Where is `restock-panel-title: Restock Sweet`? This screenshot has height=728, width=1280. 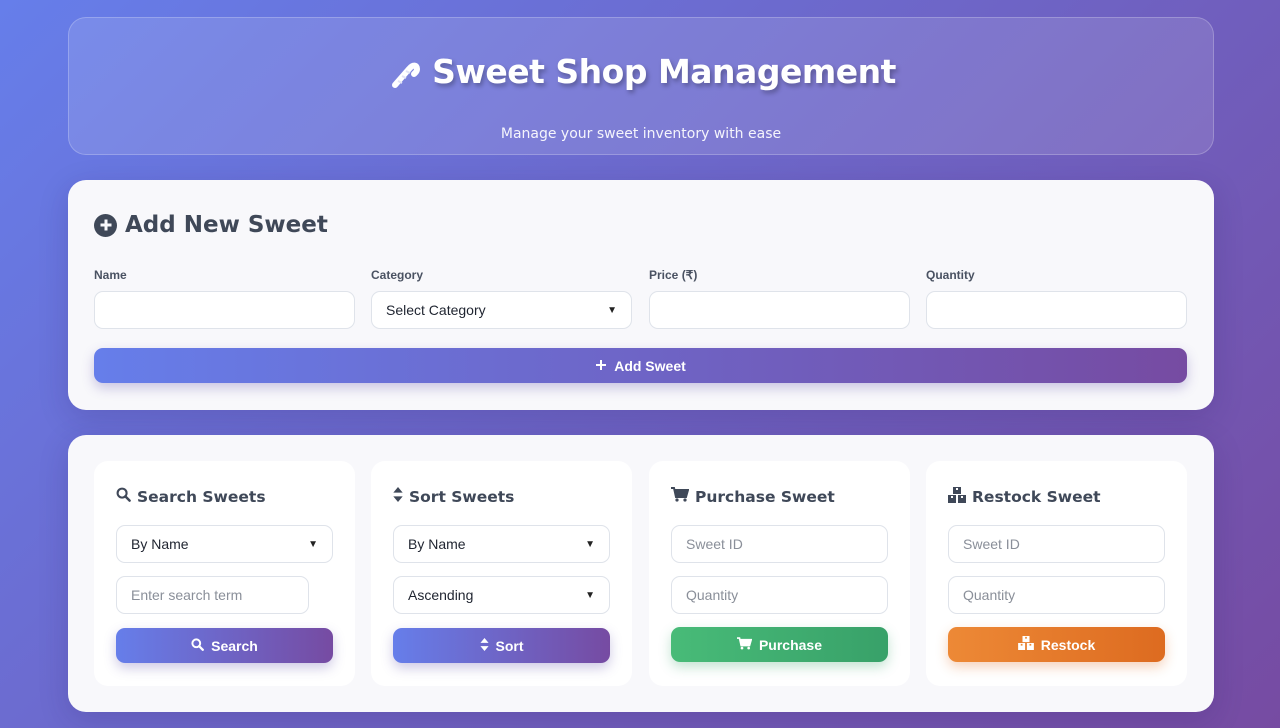 restock-panel-title: Restock Sweet is located at coordinates (1036, 497).